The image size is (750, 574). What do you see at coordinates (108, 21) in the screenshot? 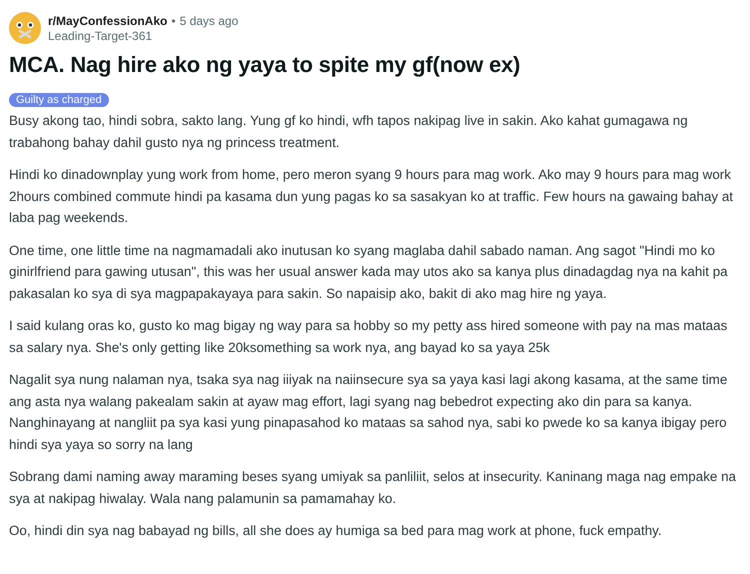
I see `subreddit-link: r/MayConfessionAko` at bounding box center [108, 21].